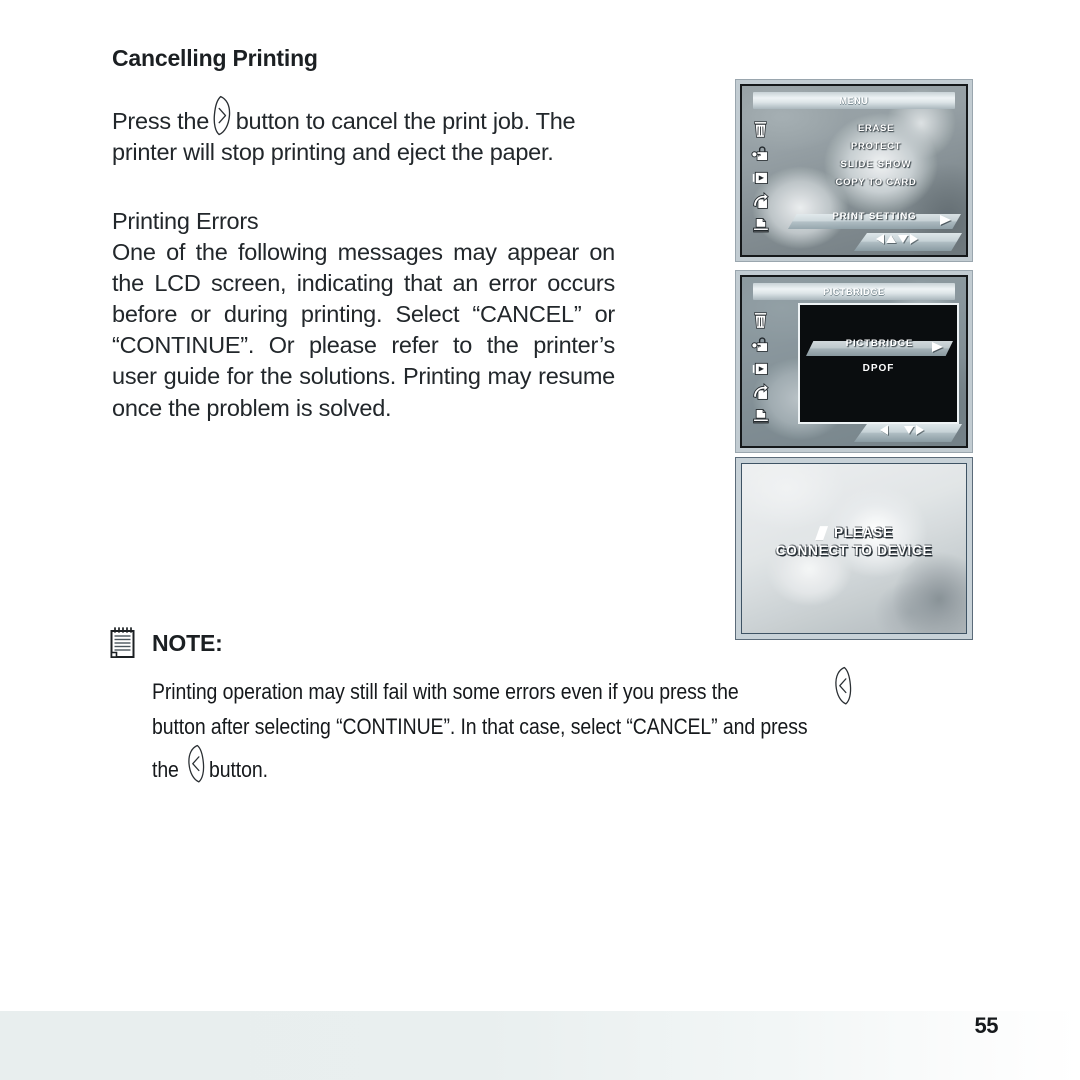 The image size is (1080, 1080). What do you see at coordinates (880, 239) in the screenshot?
I see `navpad-left-icon` at bounding box center [880, 239].